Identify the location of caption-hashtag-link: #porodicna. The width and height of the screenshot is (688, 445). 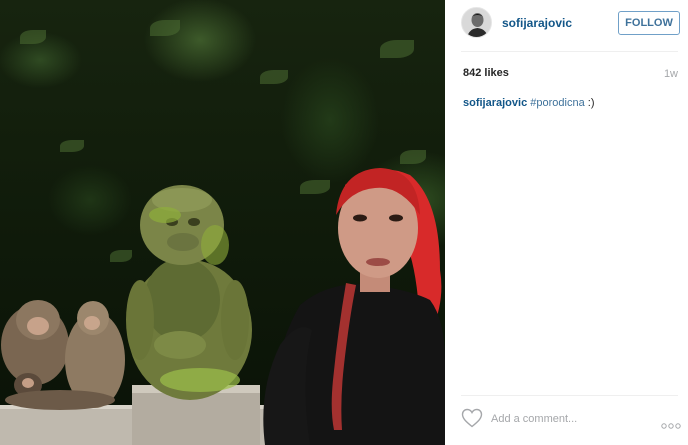
(557, 103).